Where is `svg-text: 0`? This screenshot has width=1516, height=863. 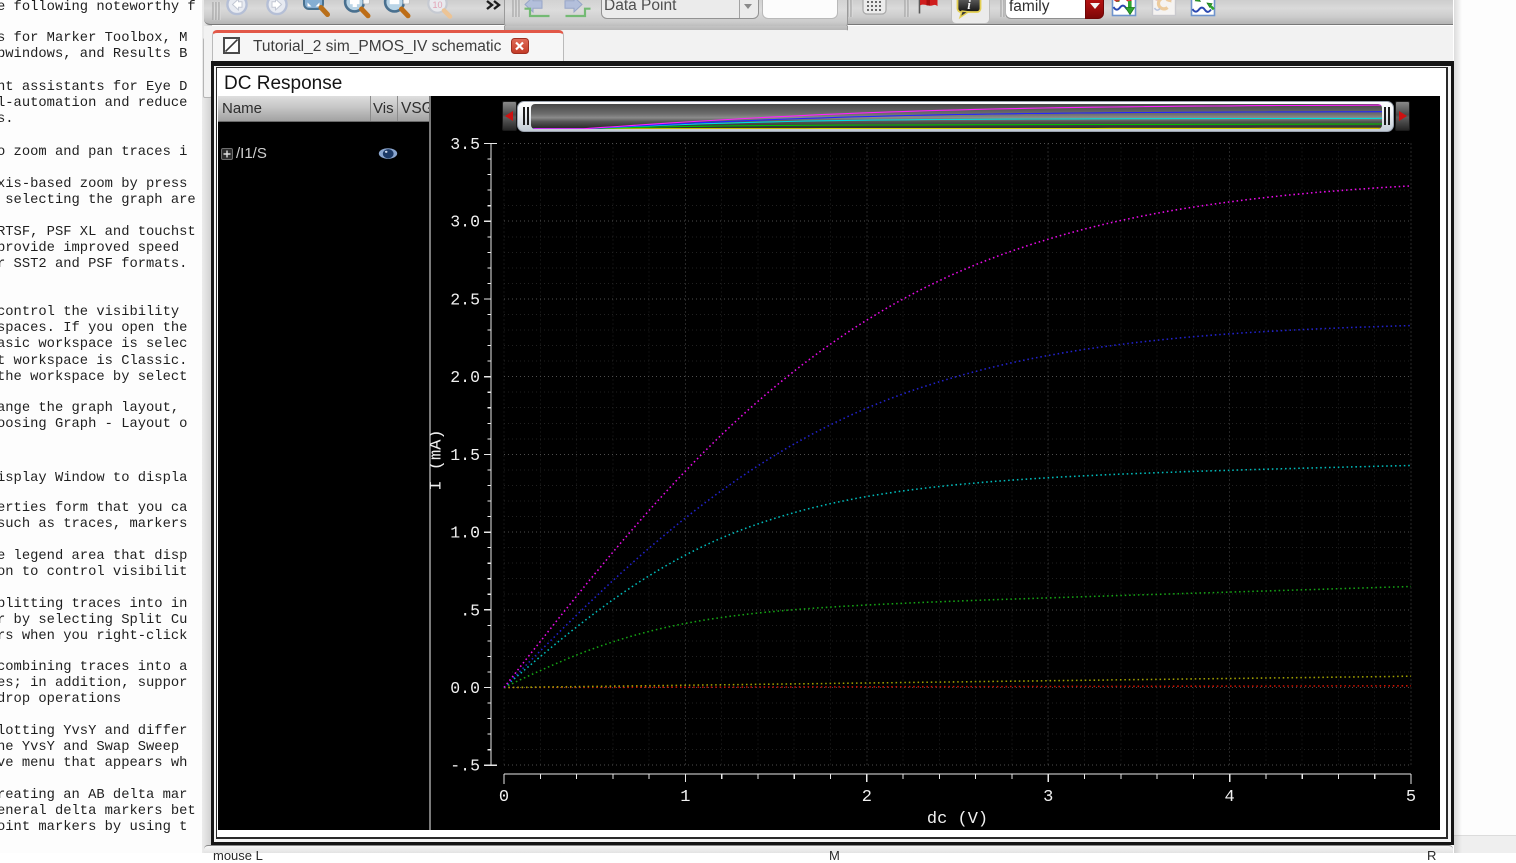 svg-text: 0 is located at coordinates (504, 797).